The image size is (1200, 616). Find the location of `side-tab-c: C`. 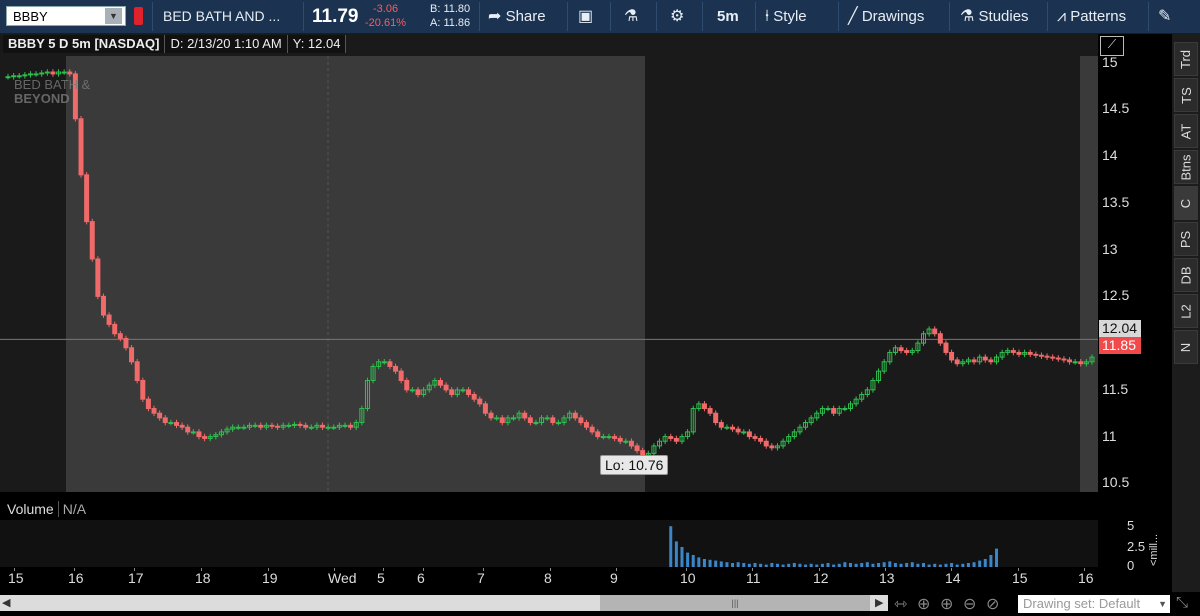

side-tab-c: C is located at coordinates (1186, 203).